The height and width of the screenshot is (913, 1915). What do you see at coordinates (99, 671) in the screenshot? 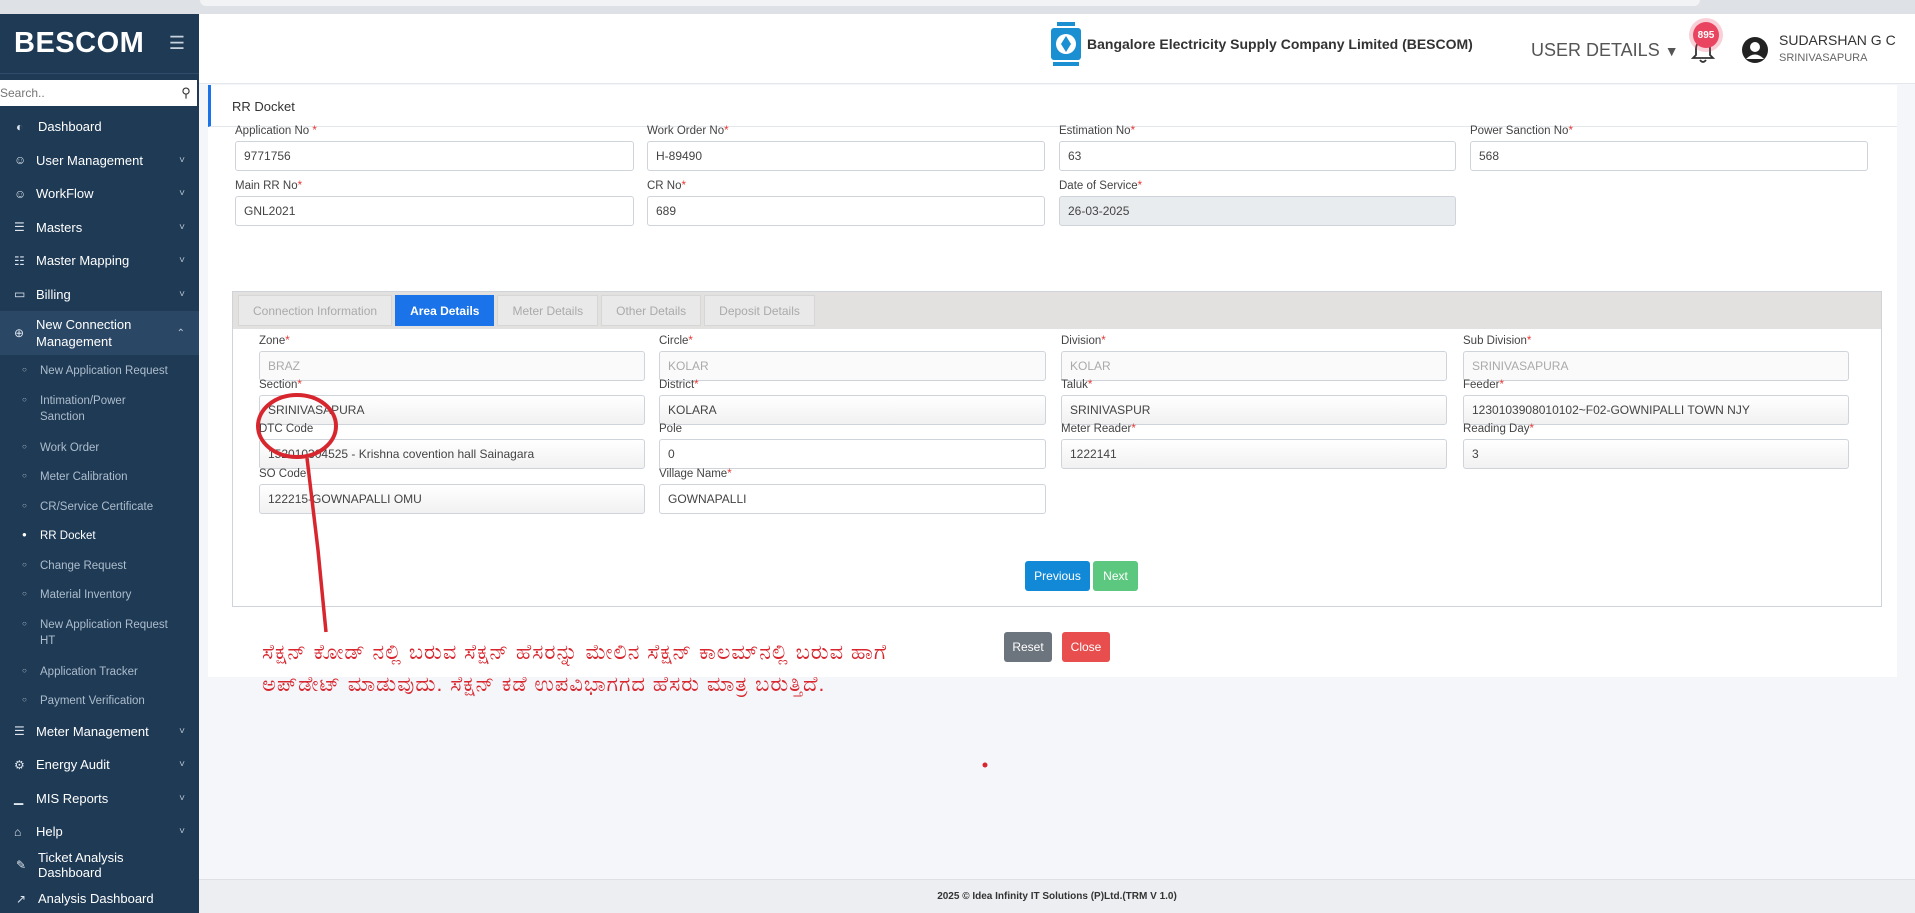
I see `sidebar-subitem-application-tracker: ○ Application Tracker` at bounding box center [99, 671].